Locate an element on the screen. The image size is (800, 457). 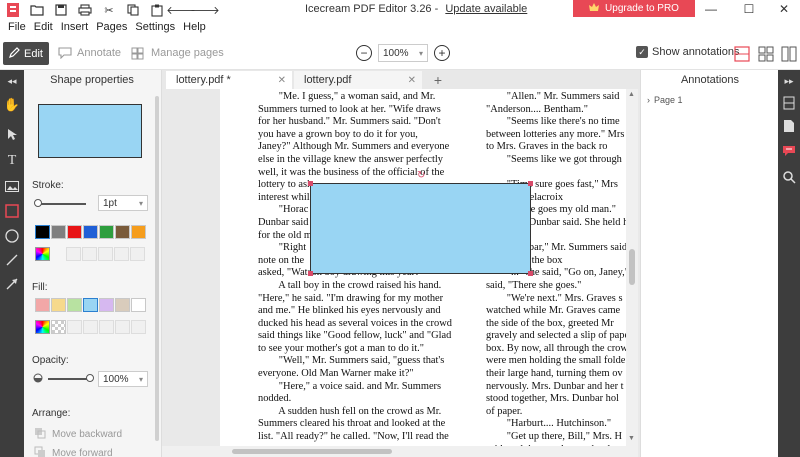
zoom-select: 100% ▾ is located at coordinates (403, 53).